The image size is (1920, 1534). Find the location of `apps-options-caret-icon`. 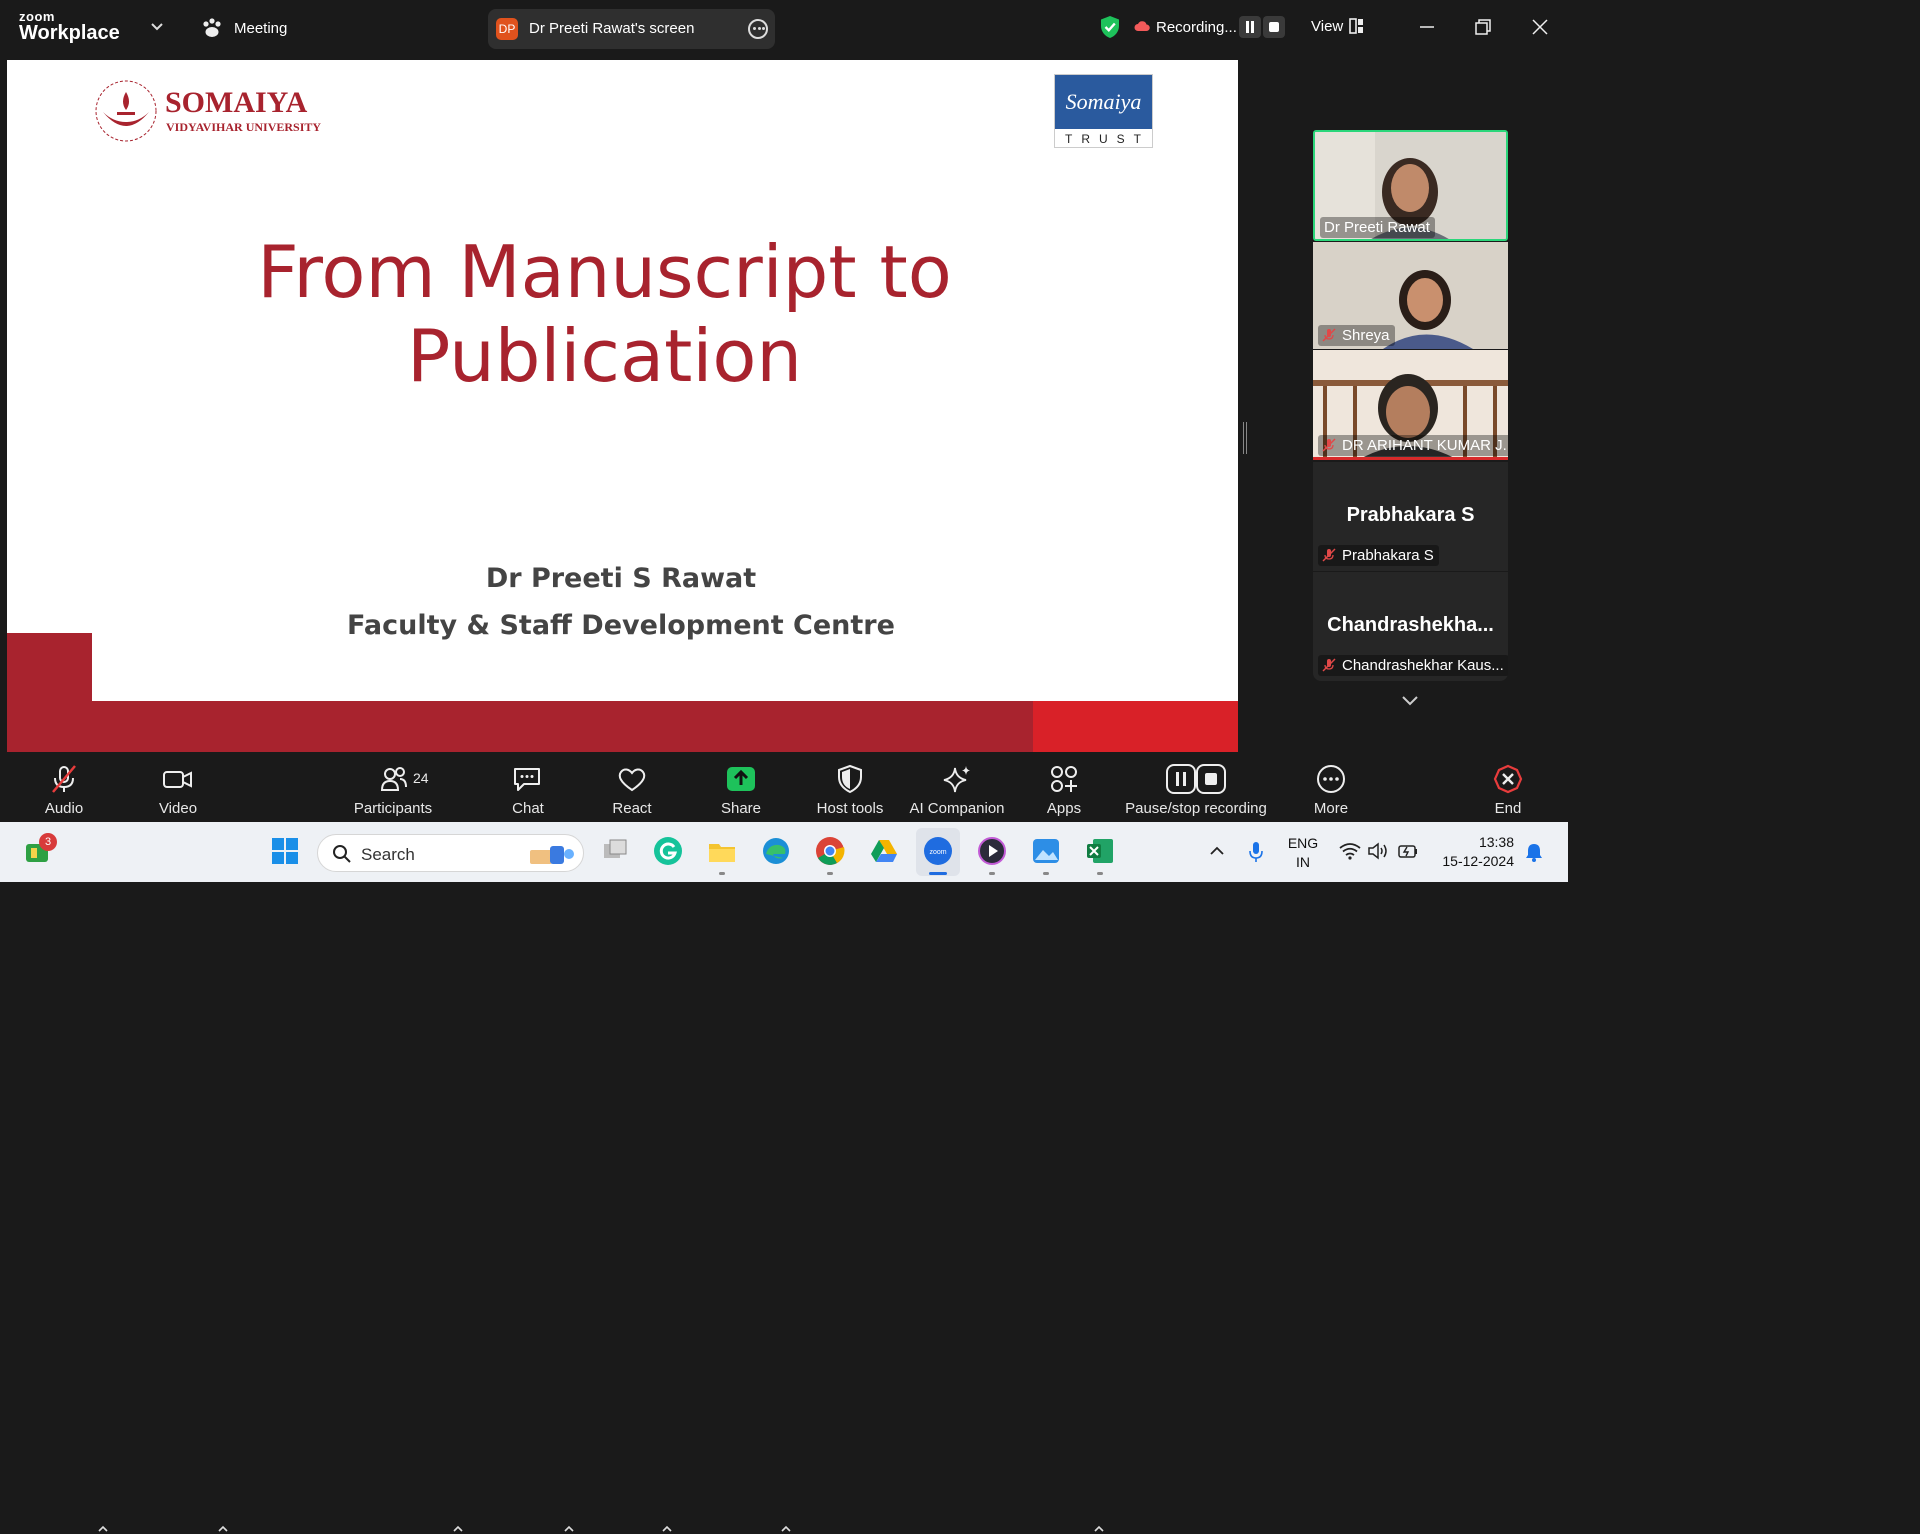

apps-options-caret-icon is located at coordinates (1099, 1529).